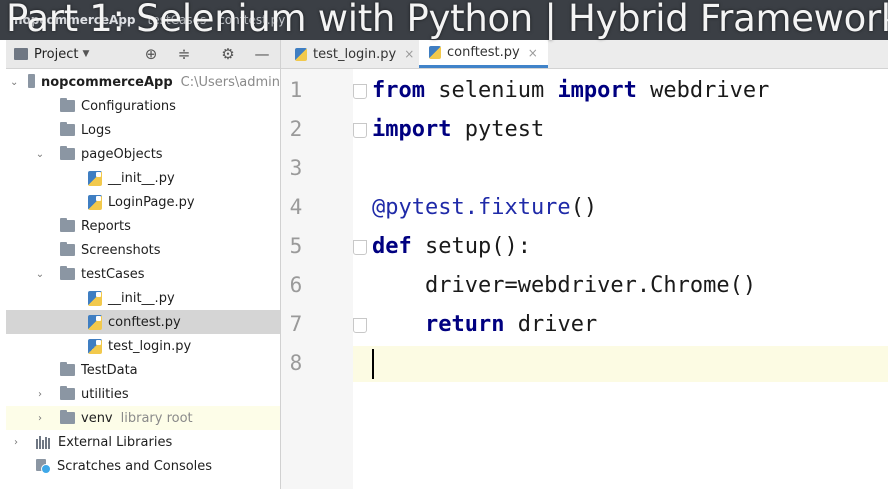  What do you see at coordinates (551, 324) in the screenshot?
I see `code-text: driver` at bounding box center [551, 324].